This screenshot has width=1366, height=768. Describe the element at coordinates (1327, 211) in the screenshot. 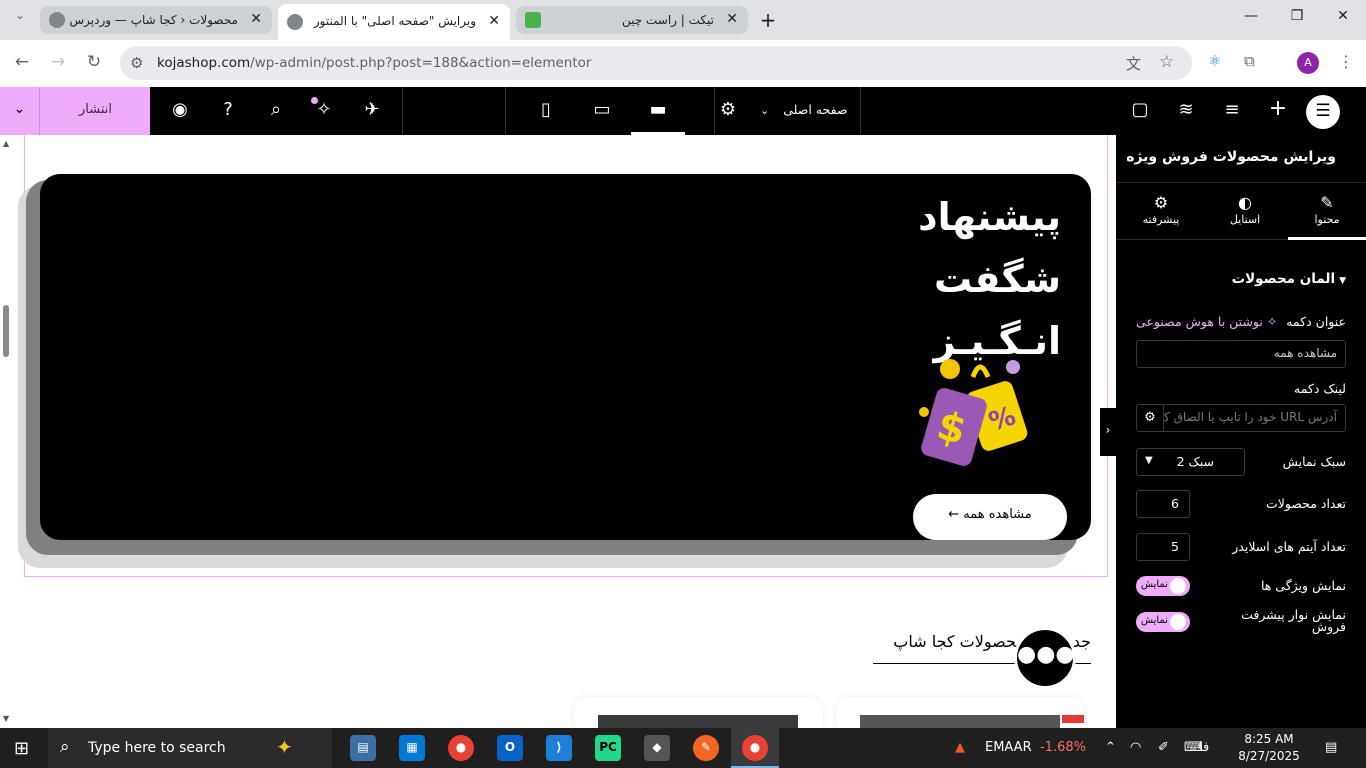

I see `tab-content: ✎ محتوا` at that location.